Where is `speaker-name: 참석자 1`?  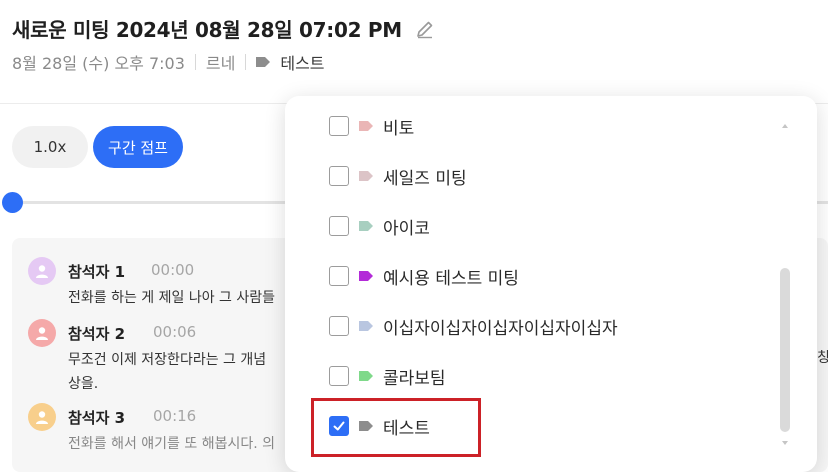
speaker-name: 참석자 1 is located at coordinates (97, 272).